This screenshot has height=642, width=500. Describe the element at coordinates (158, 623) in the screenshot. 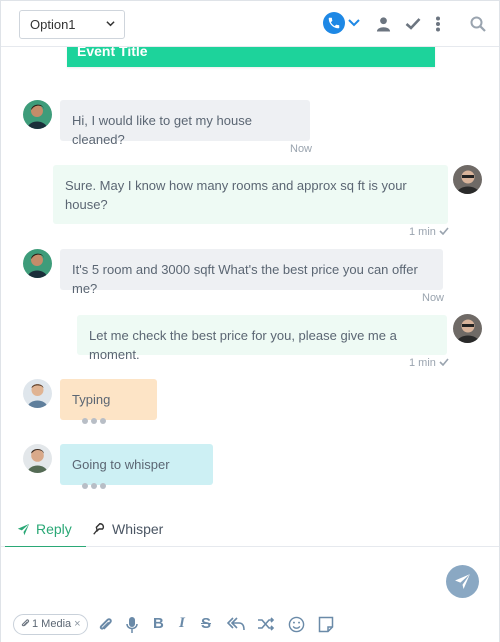

I see `bold-icon: B` at that location.